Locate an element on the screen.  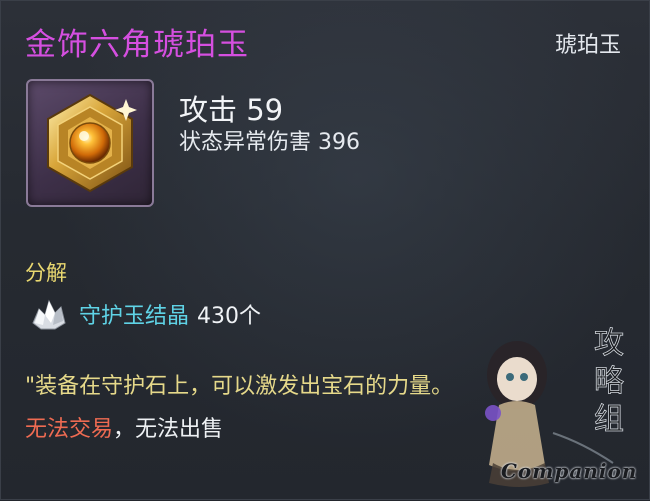
svg-text: 略 is located at coordinates (609, 381).